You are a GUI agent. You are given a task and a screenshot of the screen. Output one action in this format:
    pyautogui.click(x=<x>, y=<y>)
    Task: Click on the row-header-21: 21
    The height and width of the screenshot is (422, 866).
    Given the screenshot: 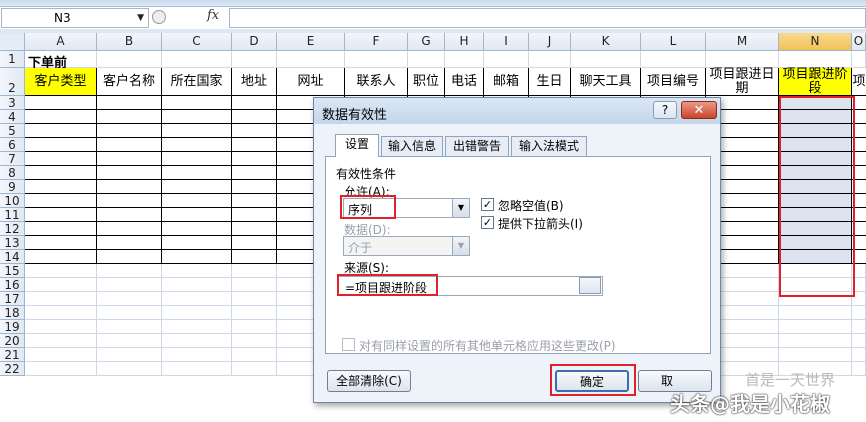 What is the action you would take?
    pyautogui.click(x=12, y=355)
    